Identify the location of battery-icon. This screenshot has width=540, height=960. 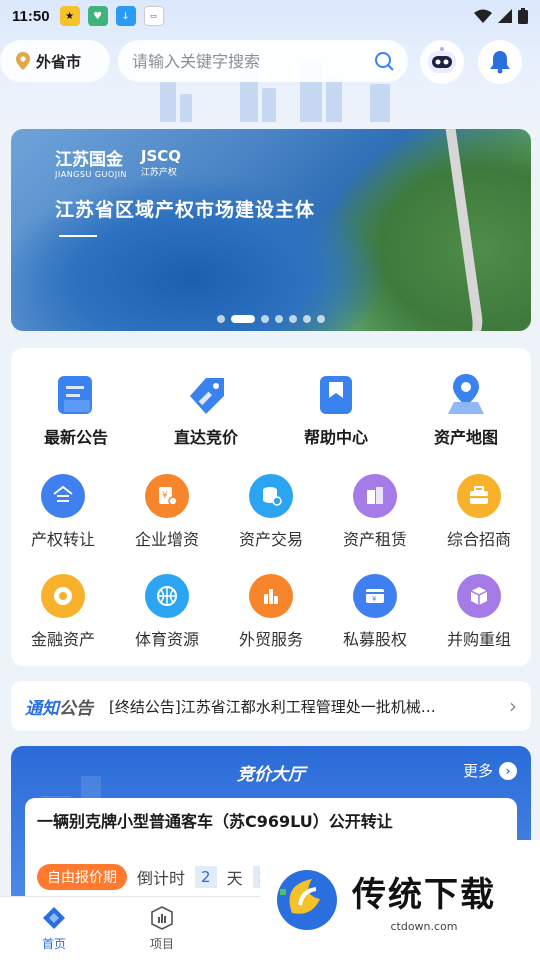
(523, 16).